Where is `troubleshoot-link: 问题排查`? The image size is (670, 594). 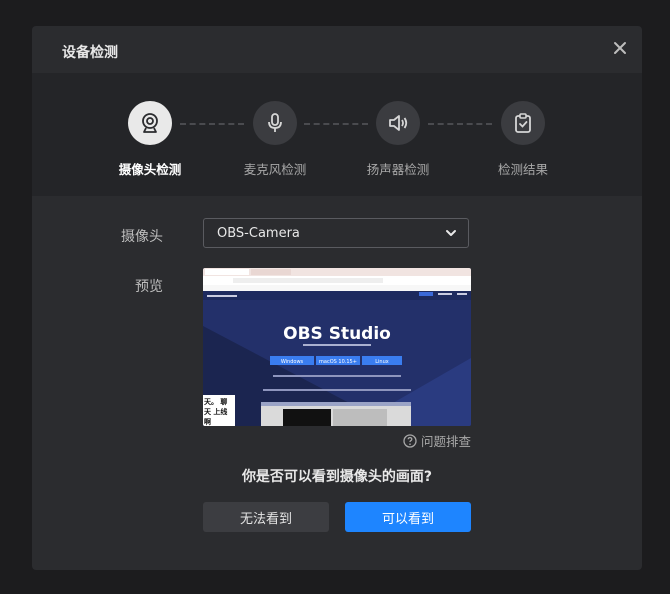 troubleshoot-link: 问题排查 is located at coordinates (437, 440).